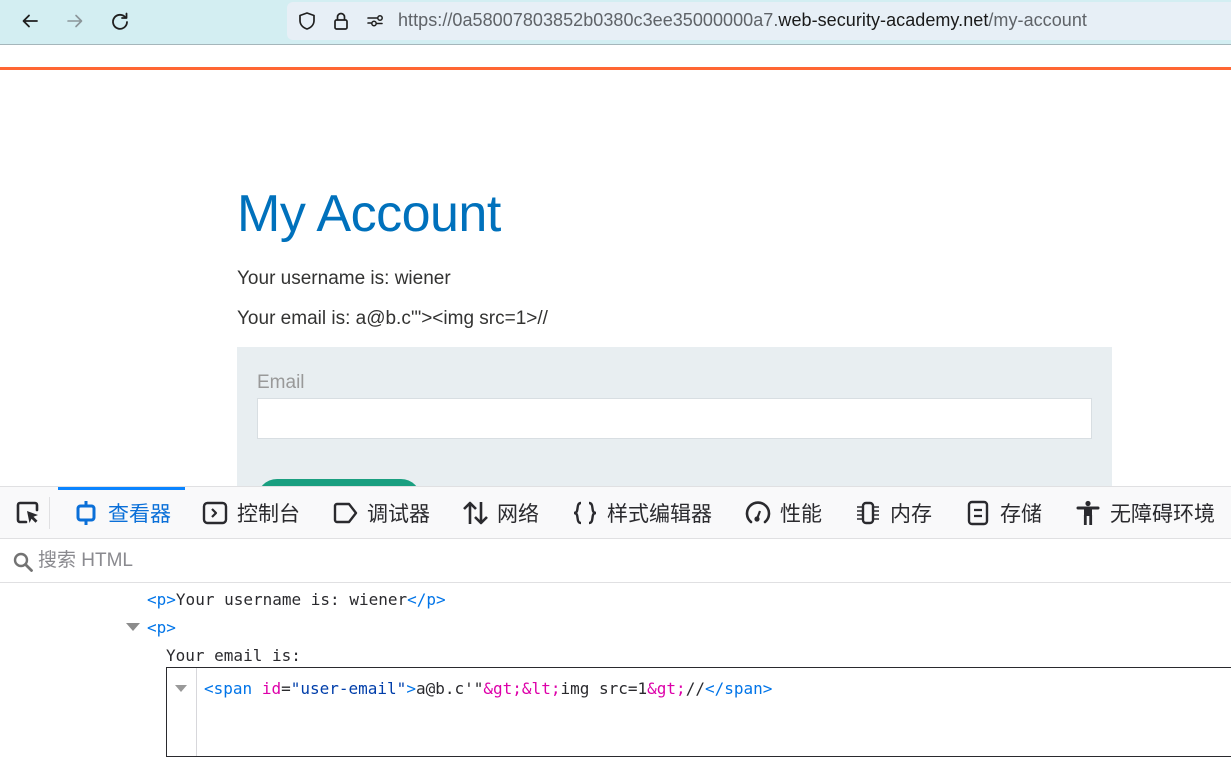  I want to click on username-text: Your username is: wiener, so click(344, 278).